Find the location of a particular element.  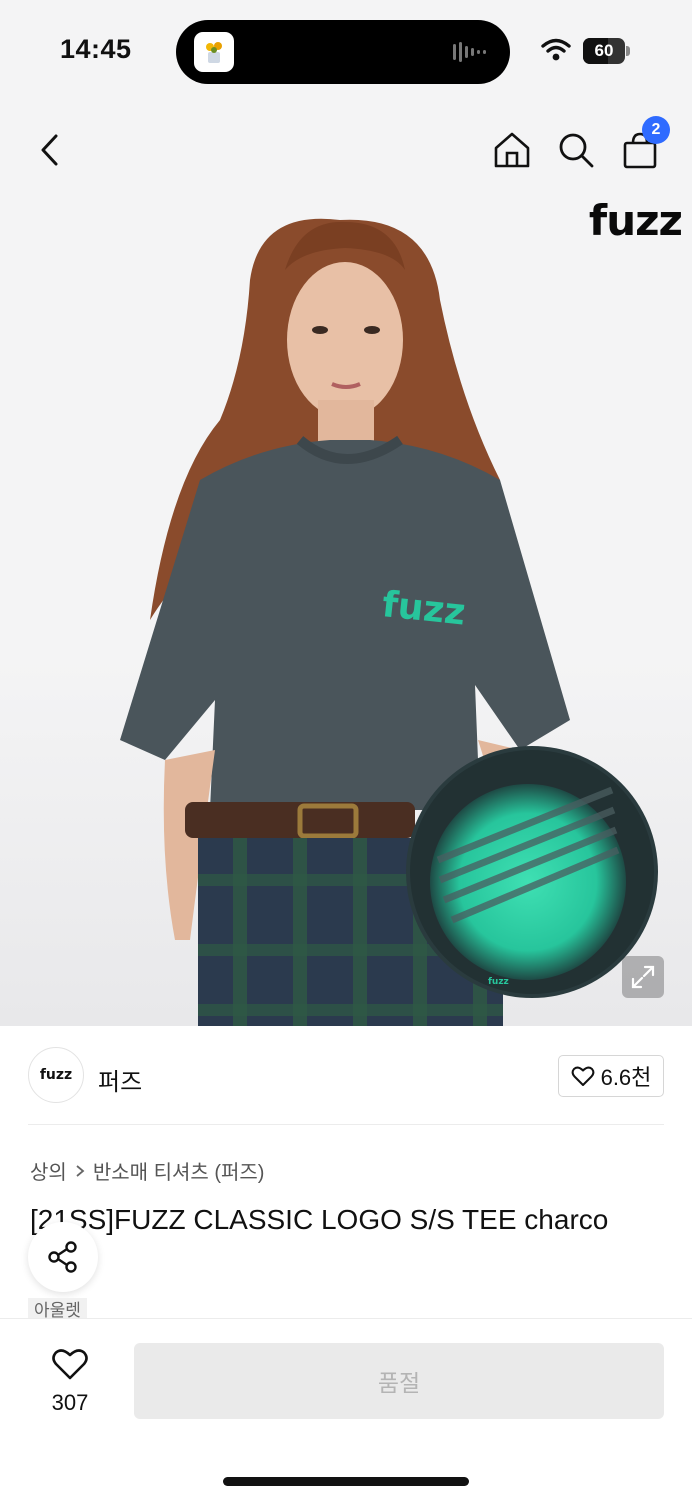

divider is located at coordinates (346, 1124).